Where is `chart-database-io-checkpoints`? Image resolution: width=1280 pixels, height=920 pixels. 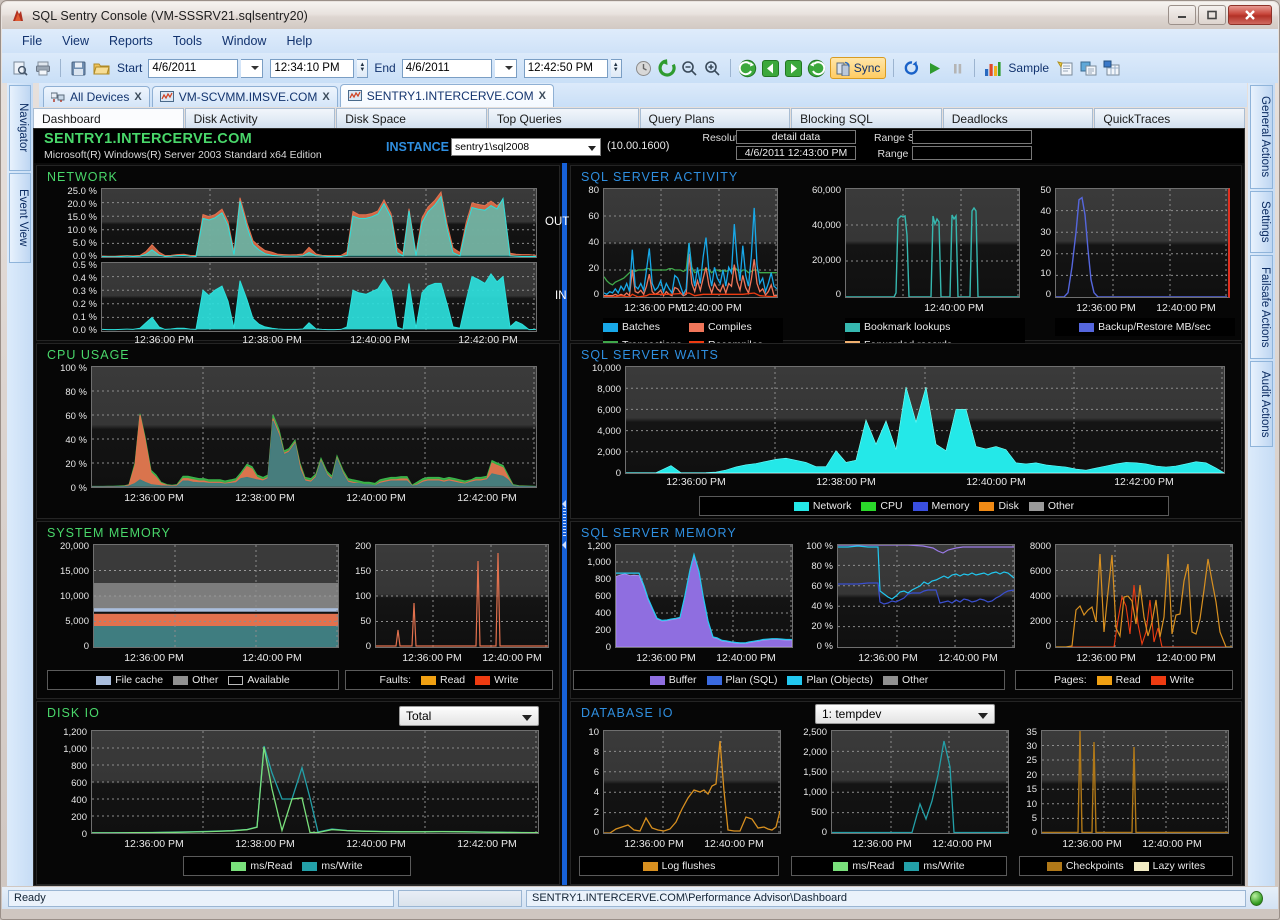
chart-database-io-checkpoints is located at coordinates (1135, 782).